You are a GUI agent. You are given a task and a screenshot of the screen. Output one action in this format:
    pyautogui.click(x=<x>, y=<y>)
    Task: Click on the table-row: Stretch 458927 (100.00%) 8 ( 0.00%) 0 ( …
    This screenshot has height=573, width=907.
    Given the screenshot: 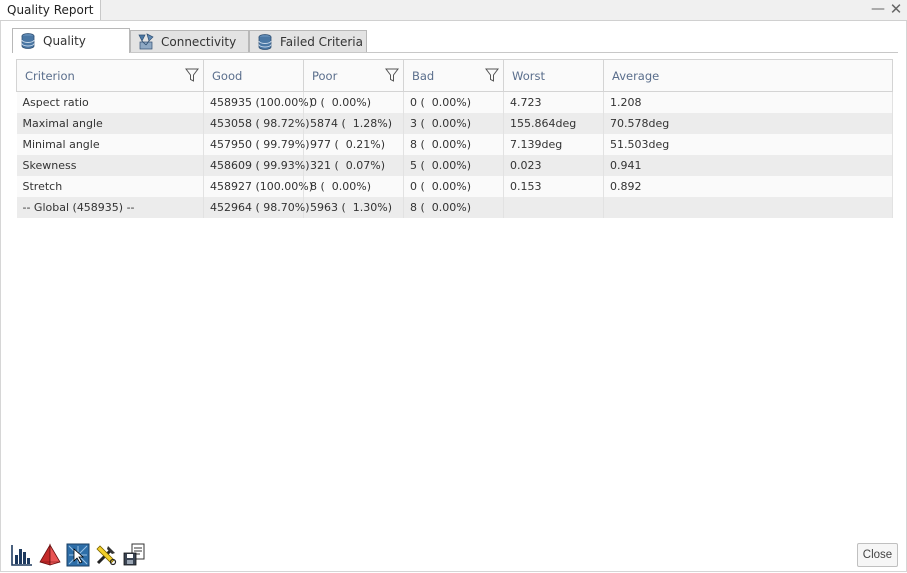 What is the action you would take?
    pyautogui.click(x=454, y=186)
    